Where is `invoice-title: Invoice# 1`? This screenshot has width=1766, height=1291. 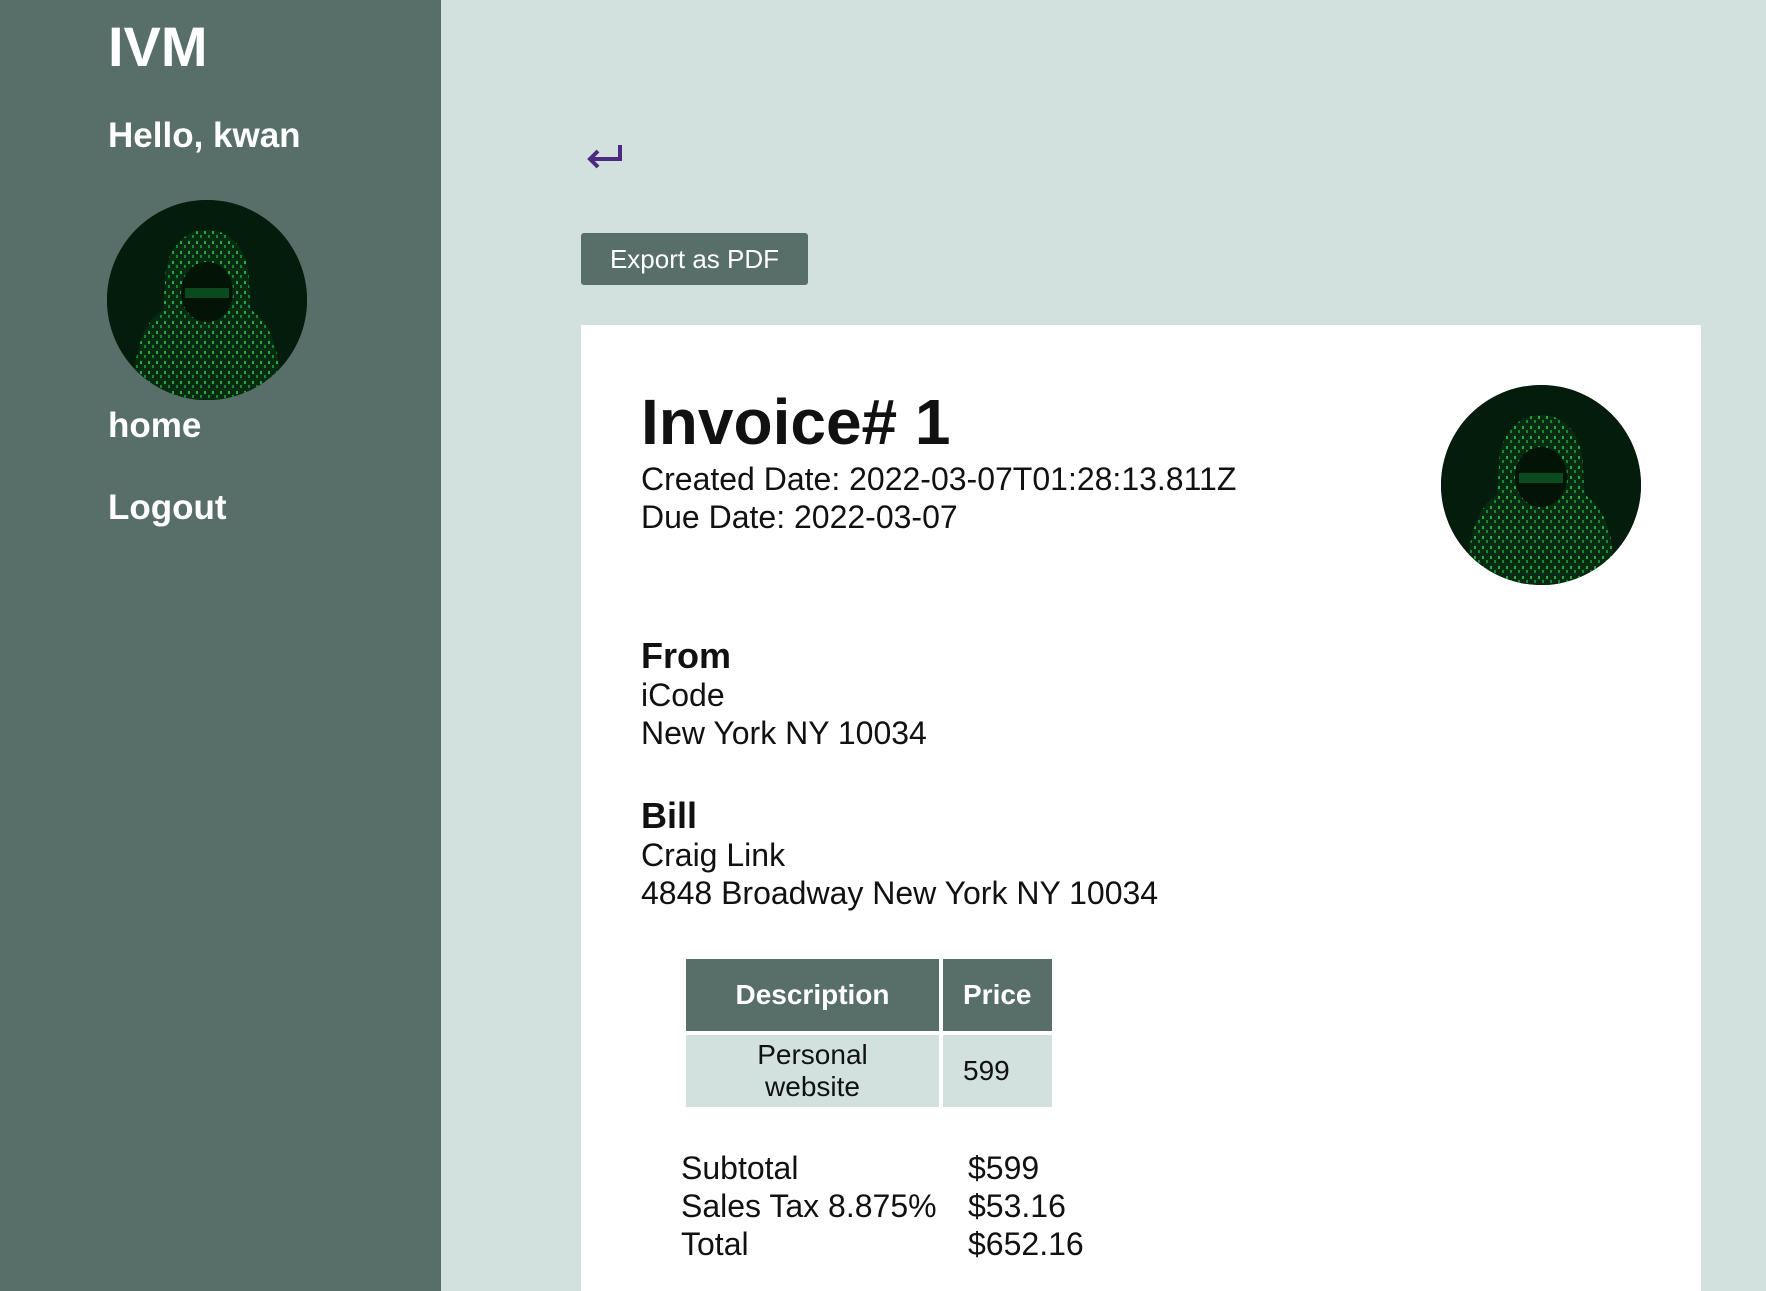
invoice-title: Invoice# 1 is located at coordinates (796, 422).